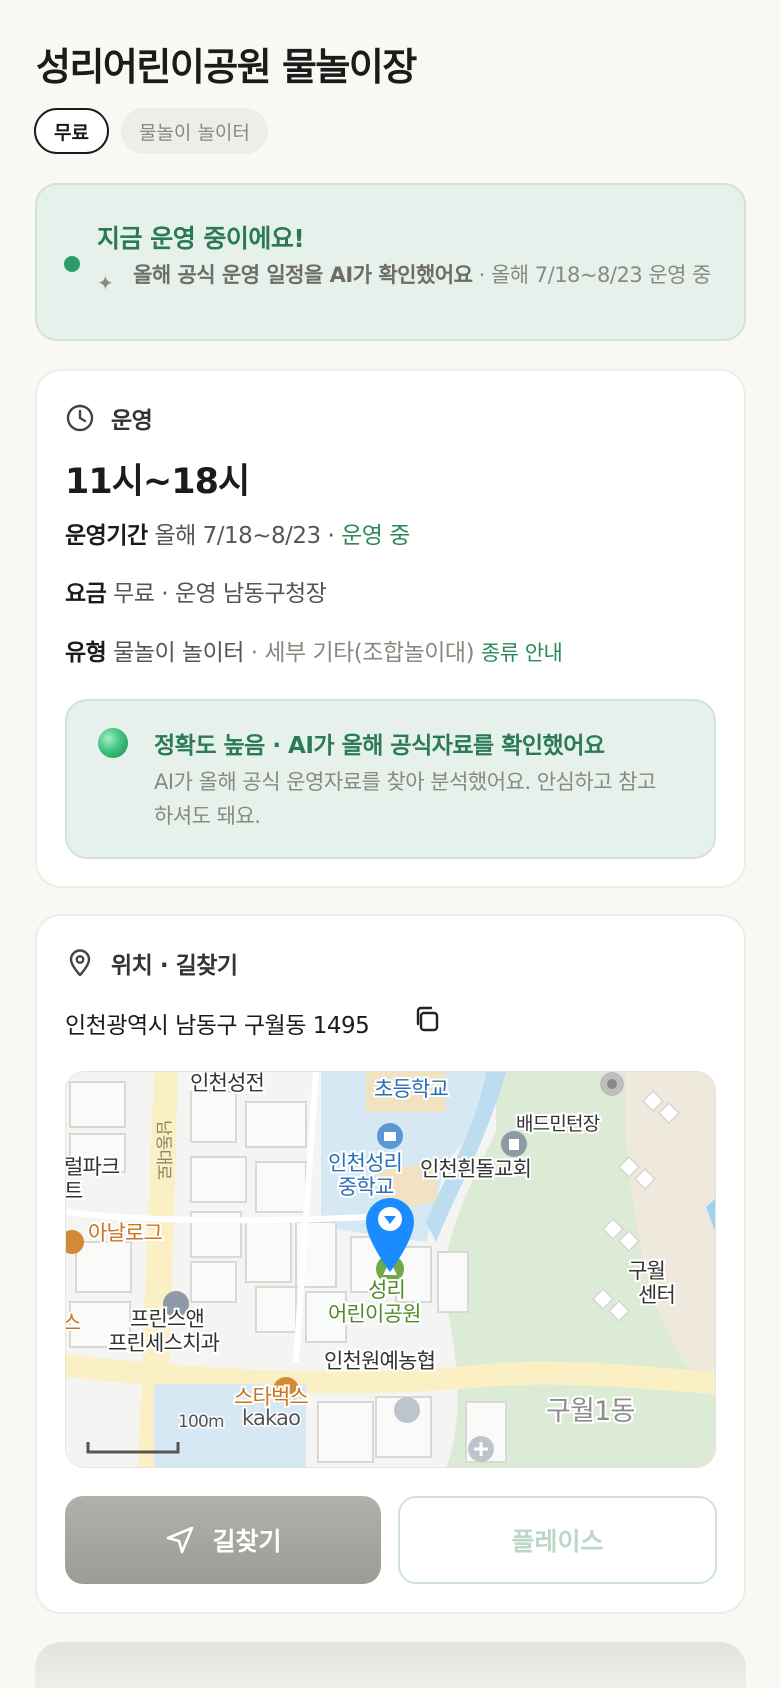 This screenshot has width=780, height=1688. Describe the element at coordinates (379, 1361) in the screenshot. I see `map-label-nonghyup: 인천원예농협` at that location.